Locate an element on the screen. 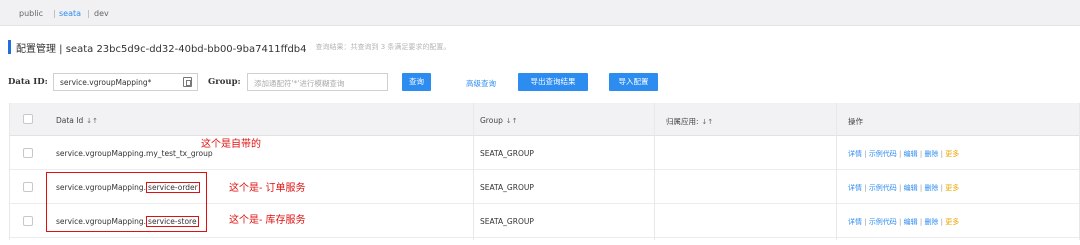 This screenshot has height=245, width=1080. query-button: 查询 is located at coordinates (416, 82).